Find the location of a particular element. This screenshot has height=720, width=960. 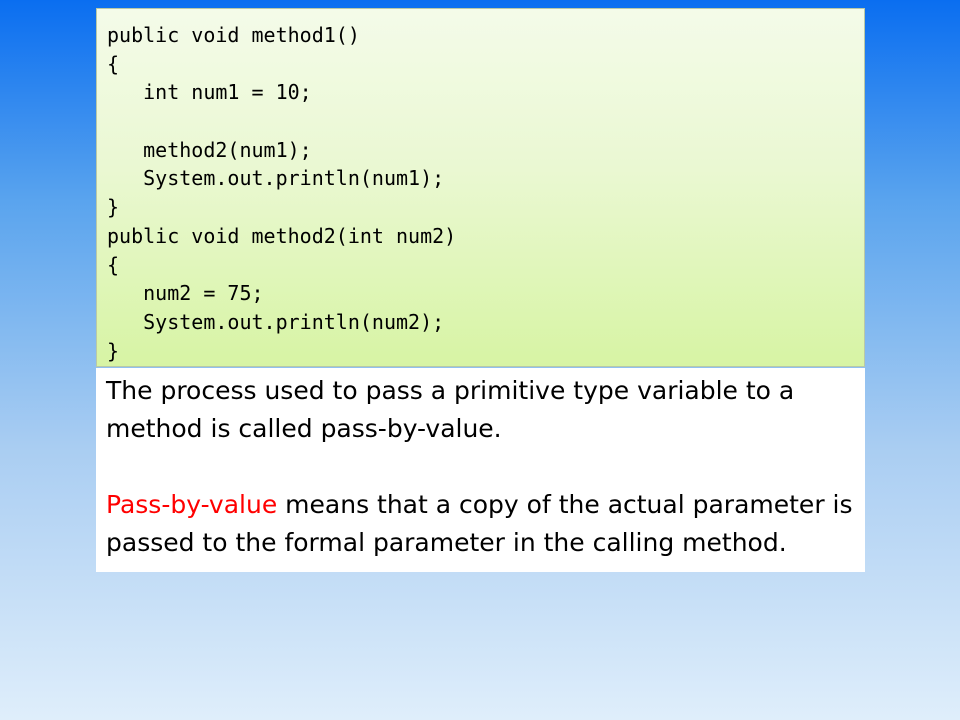

code-line: num2 = 75; is located at coordinates (185, 293).